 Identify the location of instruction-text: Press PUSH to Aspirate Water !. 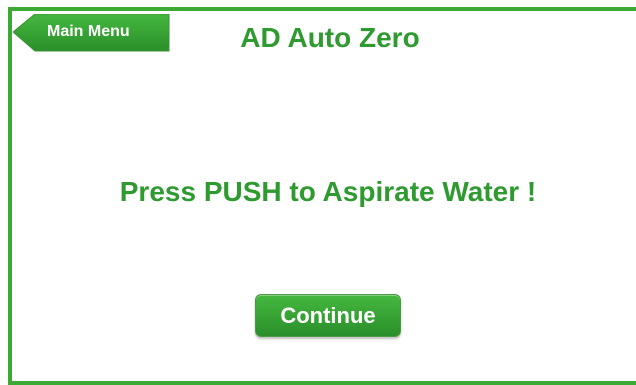
(328, 191).